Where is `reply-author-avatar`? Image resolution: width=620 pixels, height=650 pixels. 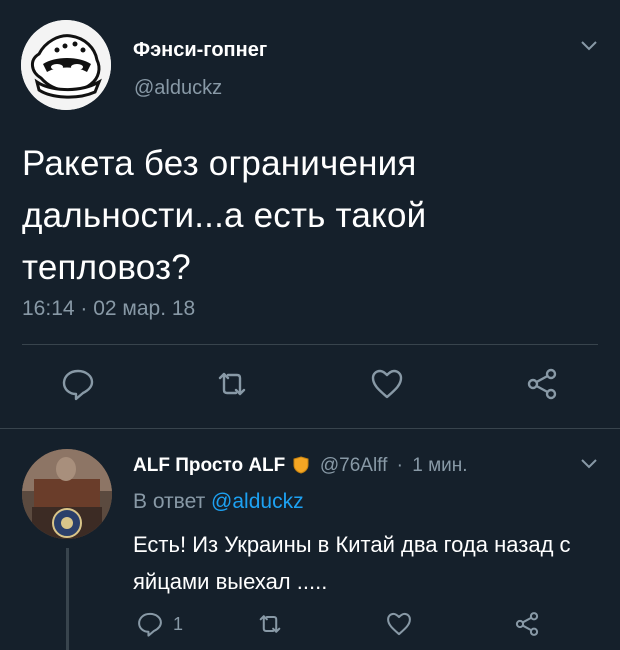
reply-author-avatar is located at coordinates (67, 494).